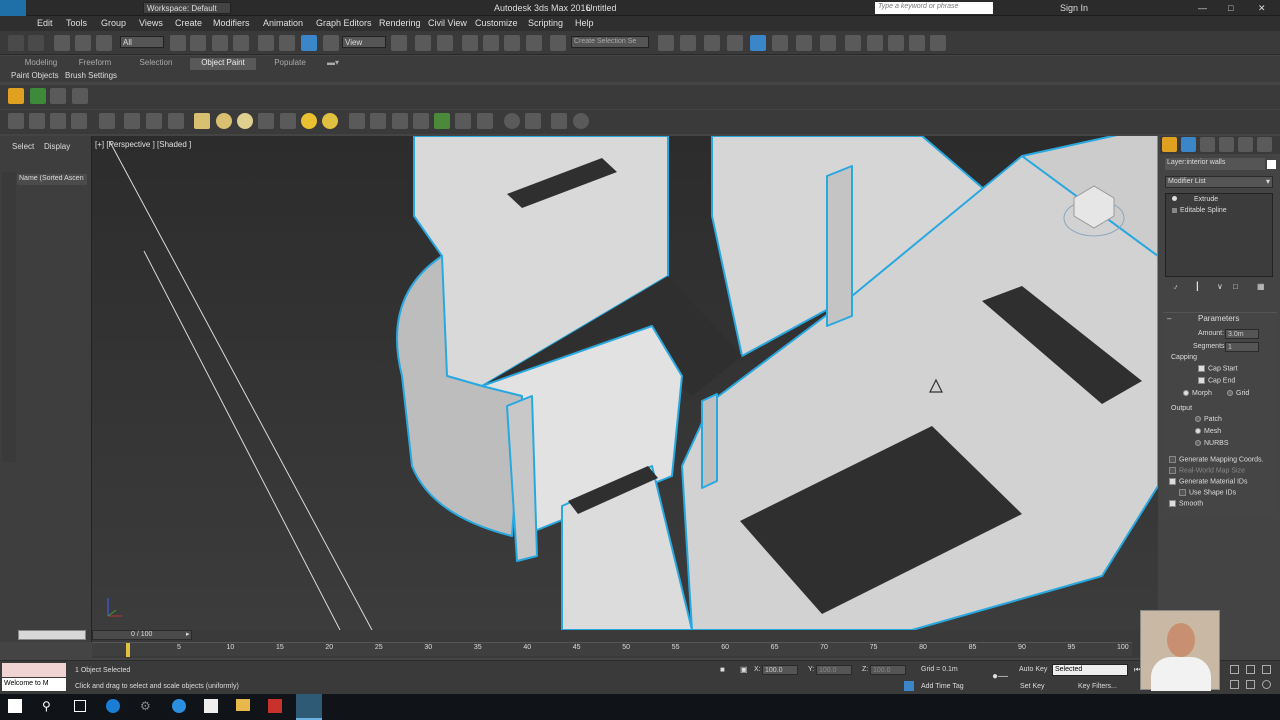 This screenshot has height=720, width=1280. Describe the element at coordinates (15, 706) in the screenshot. I see `windows-start-icon` at that location.